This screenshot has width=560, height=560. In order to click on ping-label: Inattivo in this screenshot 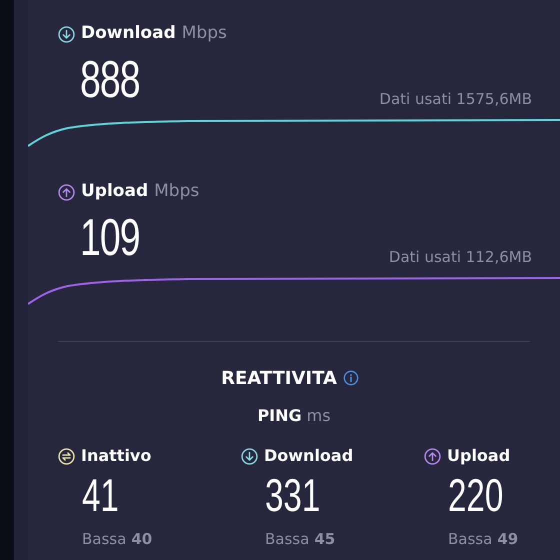, I will do `click(116, 456)`.